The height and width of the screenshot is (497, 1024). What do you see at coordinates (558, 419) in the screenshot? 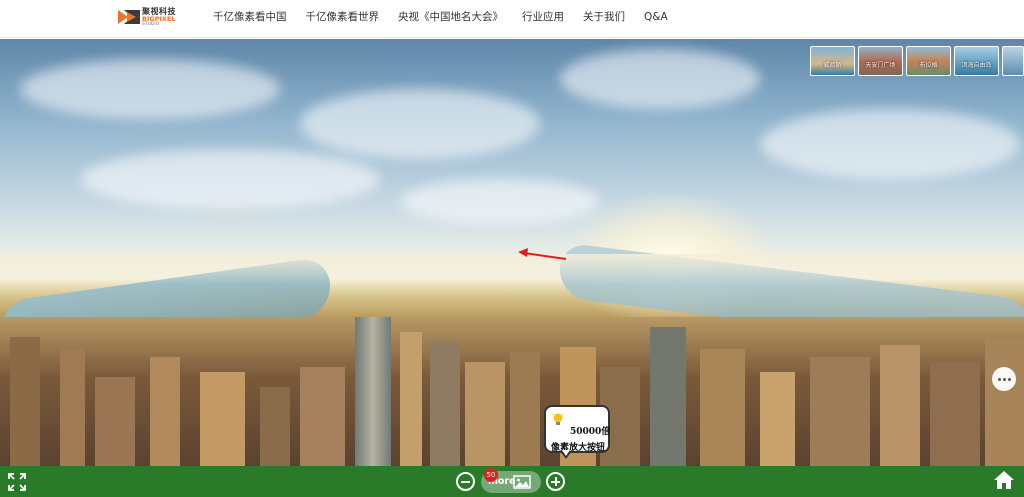
I see `light-bulb-icon` at bounding box center [558, 419].